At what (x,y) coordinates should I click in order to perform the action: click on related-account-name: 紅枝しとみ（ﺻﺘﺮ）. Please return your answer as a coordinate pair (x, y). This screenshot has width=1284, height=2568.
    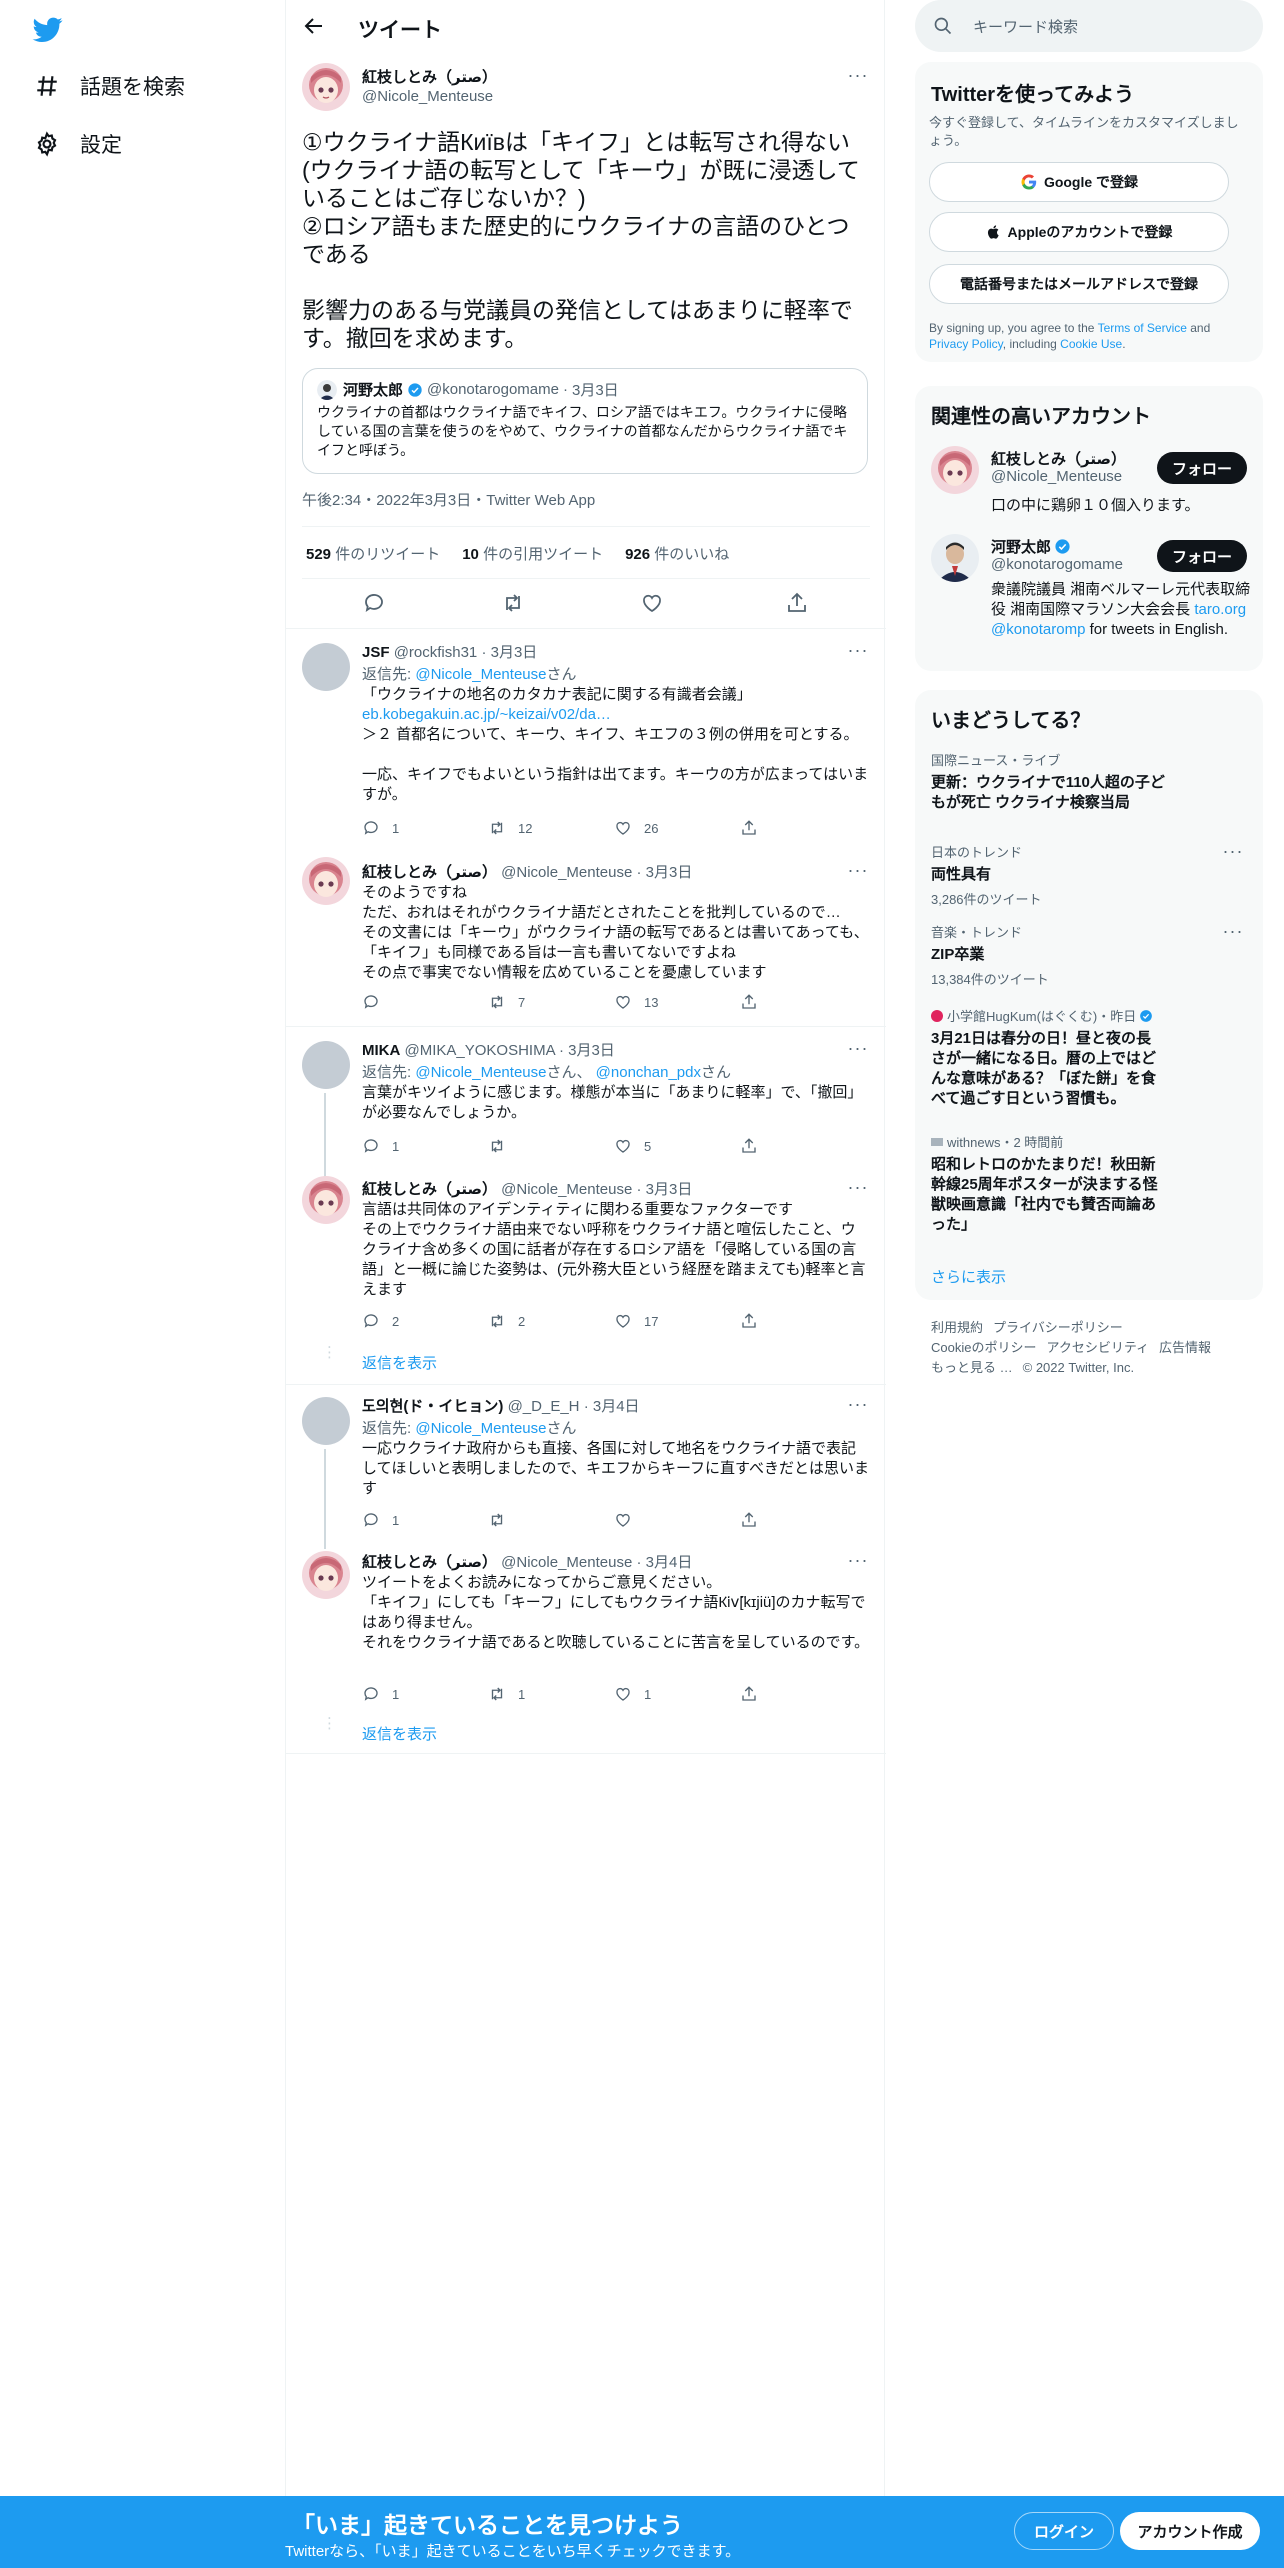
    Looking at the image, I should click on (1058, 458).